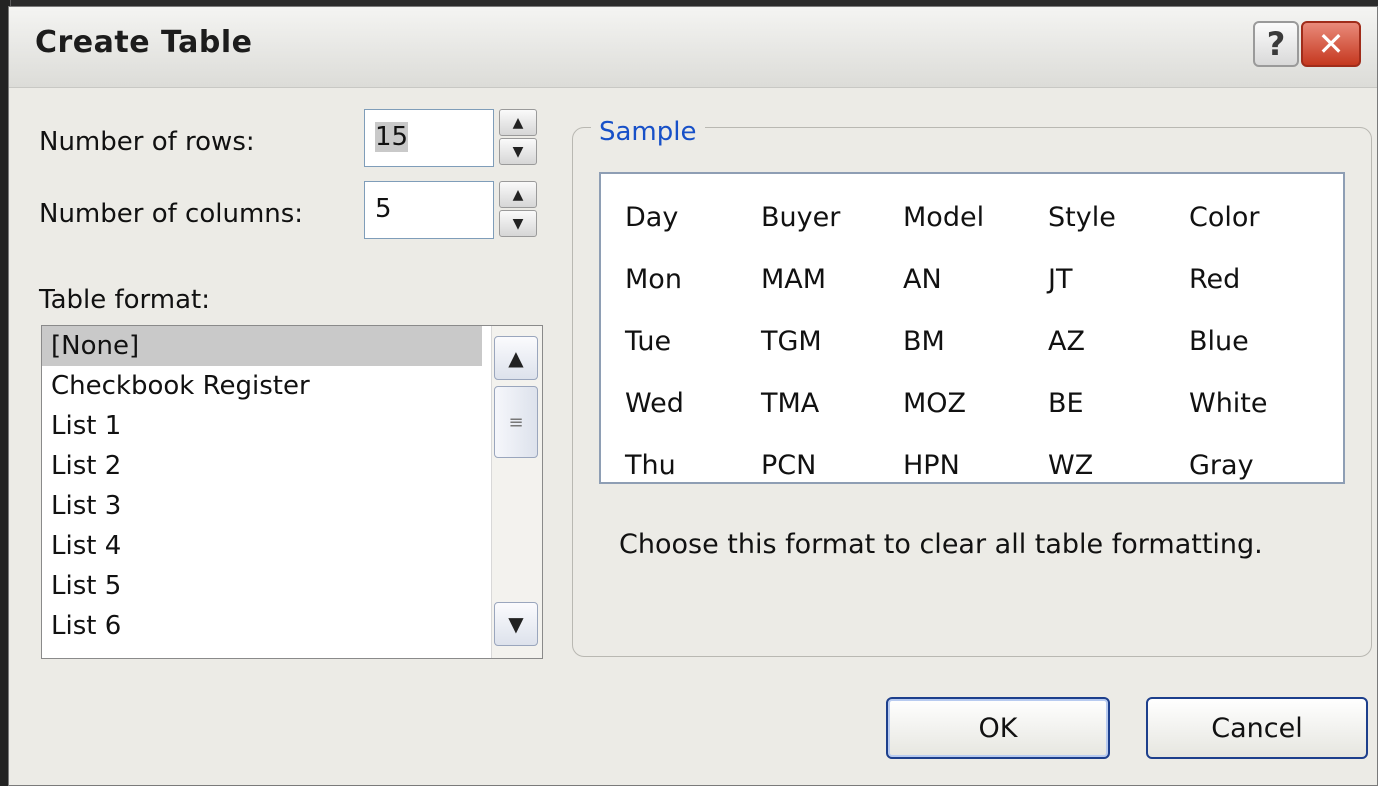 The width and height of the screenshot is (1378, 786). I want to click on columns-spinner: ▲ ▼, so click(519, 210).